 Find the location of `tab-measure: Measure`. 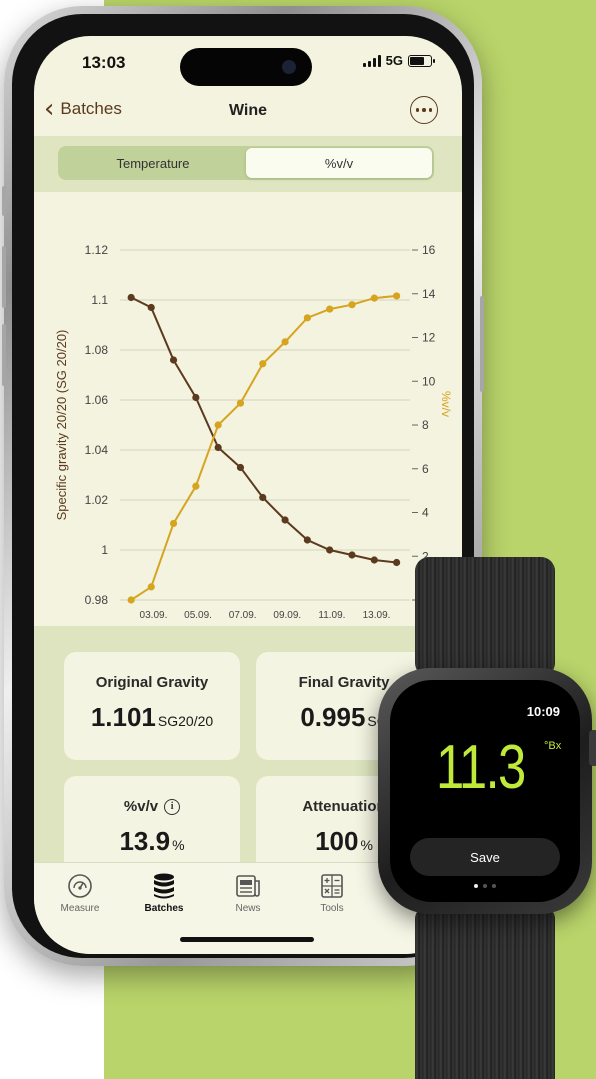

tab-measure: Measure is located at coordinates (80, 892).